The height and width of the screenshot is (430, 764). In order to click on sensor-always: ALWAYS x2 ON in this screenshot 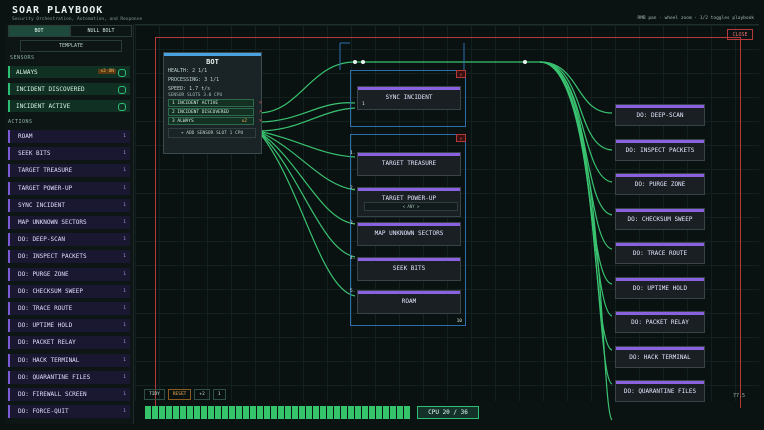, I will do `click(69, 72)`.